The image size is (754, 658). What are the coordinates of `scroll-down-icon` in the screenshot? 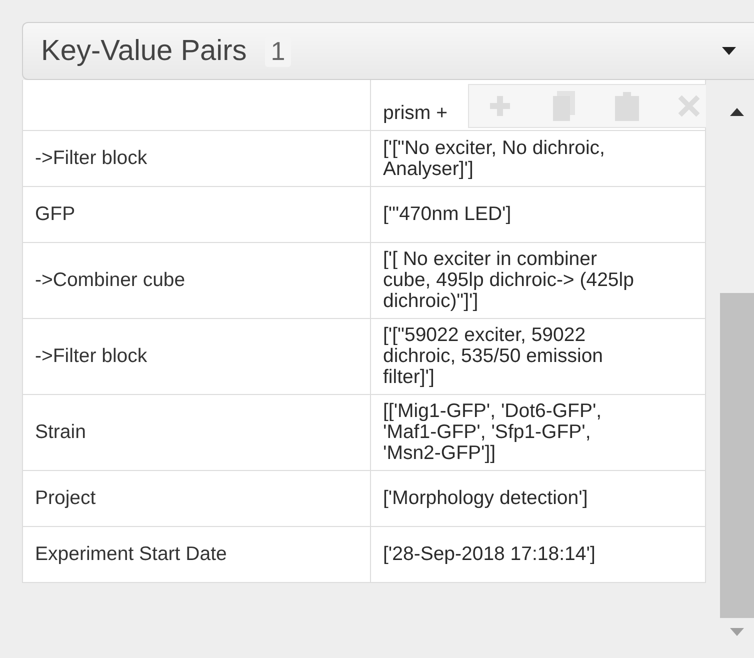 It's located at (737, 632).